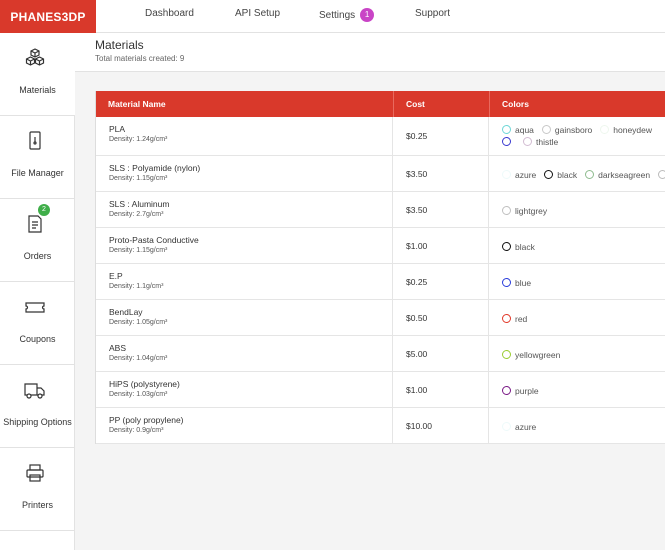  Describe the element at coordinates (37, 74) in the screenshot. I see `sidebar-item-materials: Materials` at that location.